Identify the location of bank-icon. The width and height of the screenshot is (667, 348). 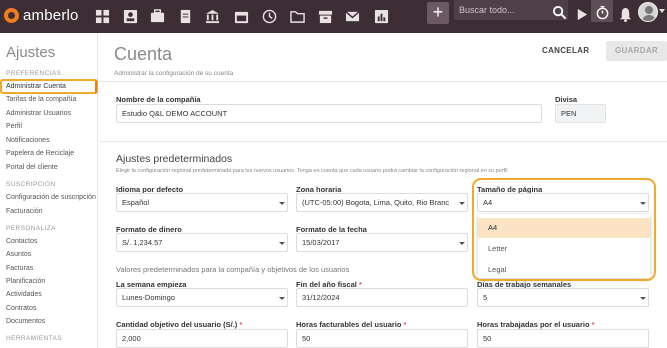
(212, 16).